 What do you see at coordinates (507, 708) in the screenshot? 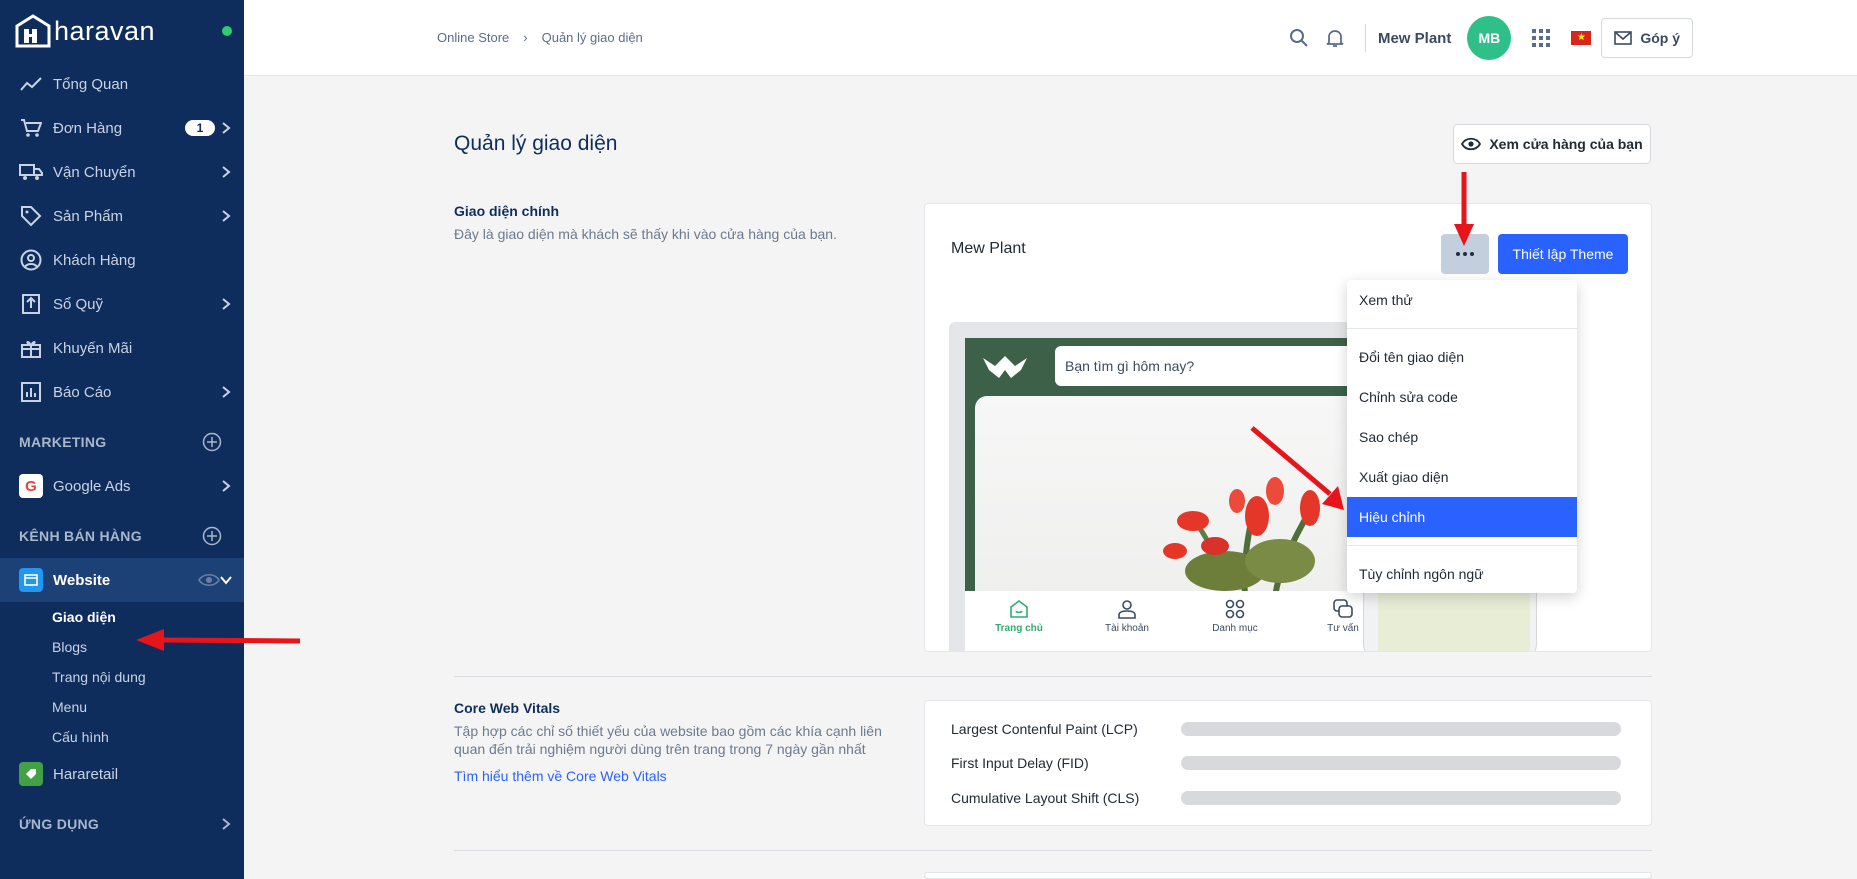
I see `cwv-title: Core Web Vitals` at bounding box center [507, 708].